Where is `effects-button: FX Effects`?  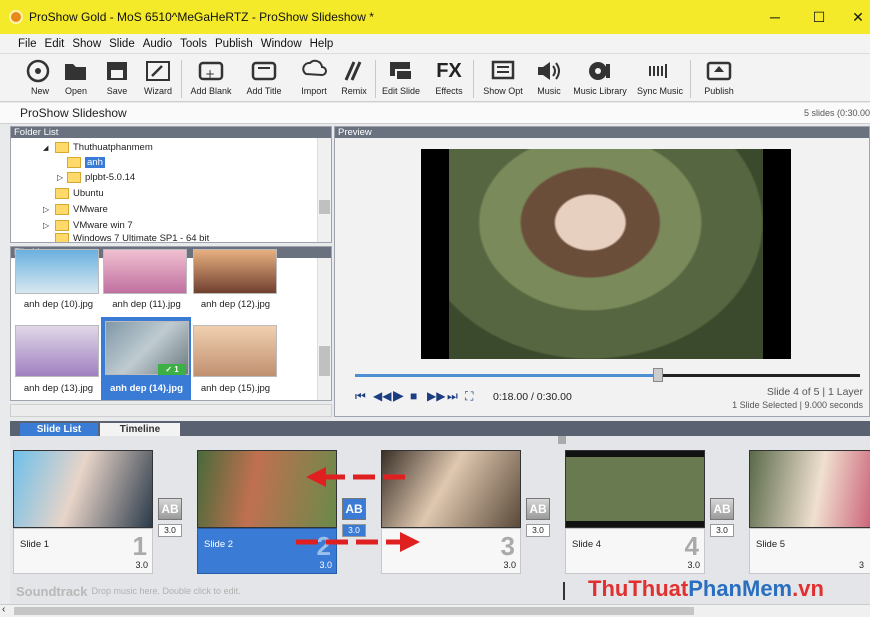 effects-button: FX Effects is located at coordinates (449, 77).